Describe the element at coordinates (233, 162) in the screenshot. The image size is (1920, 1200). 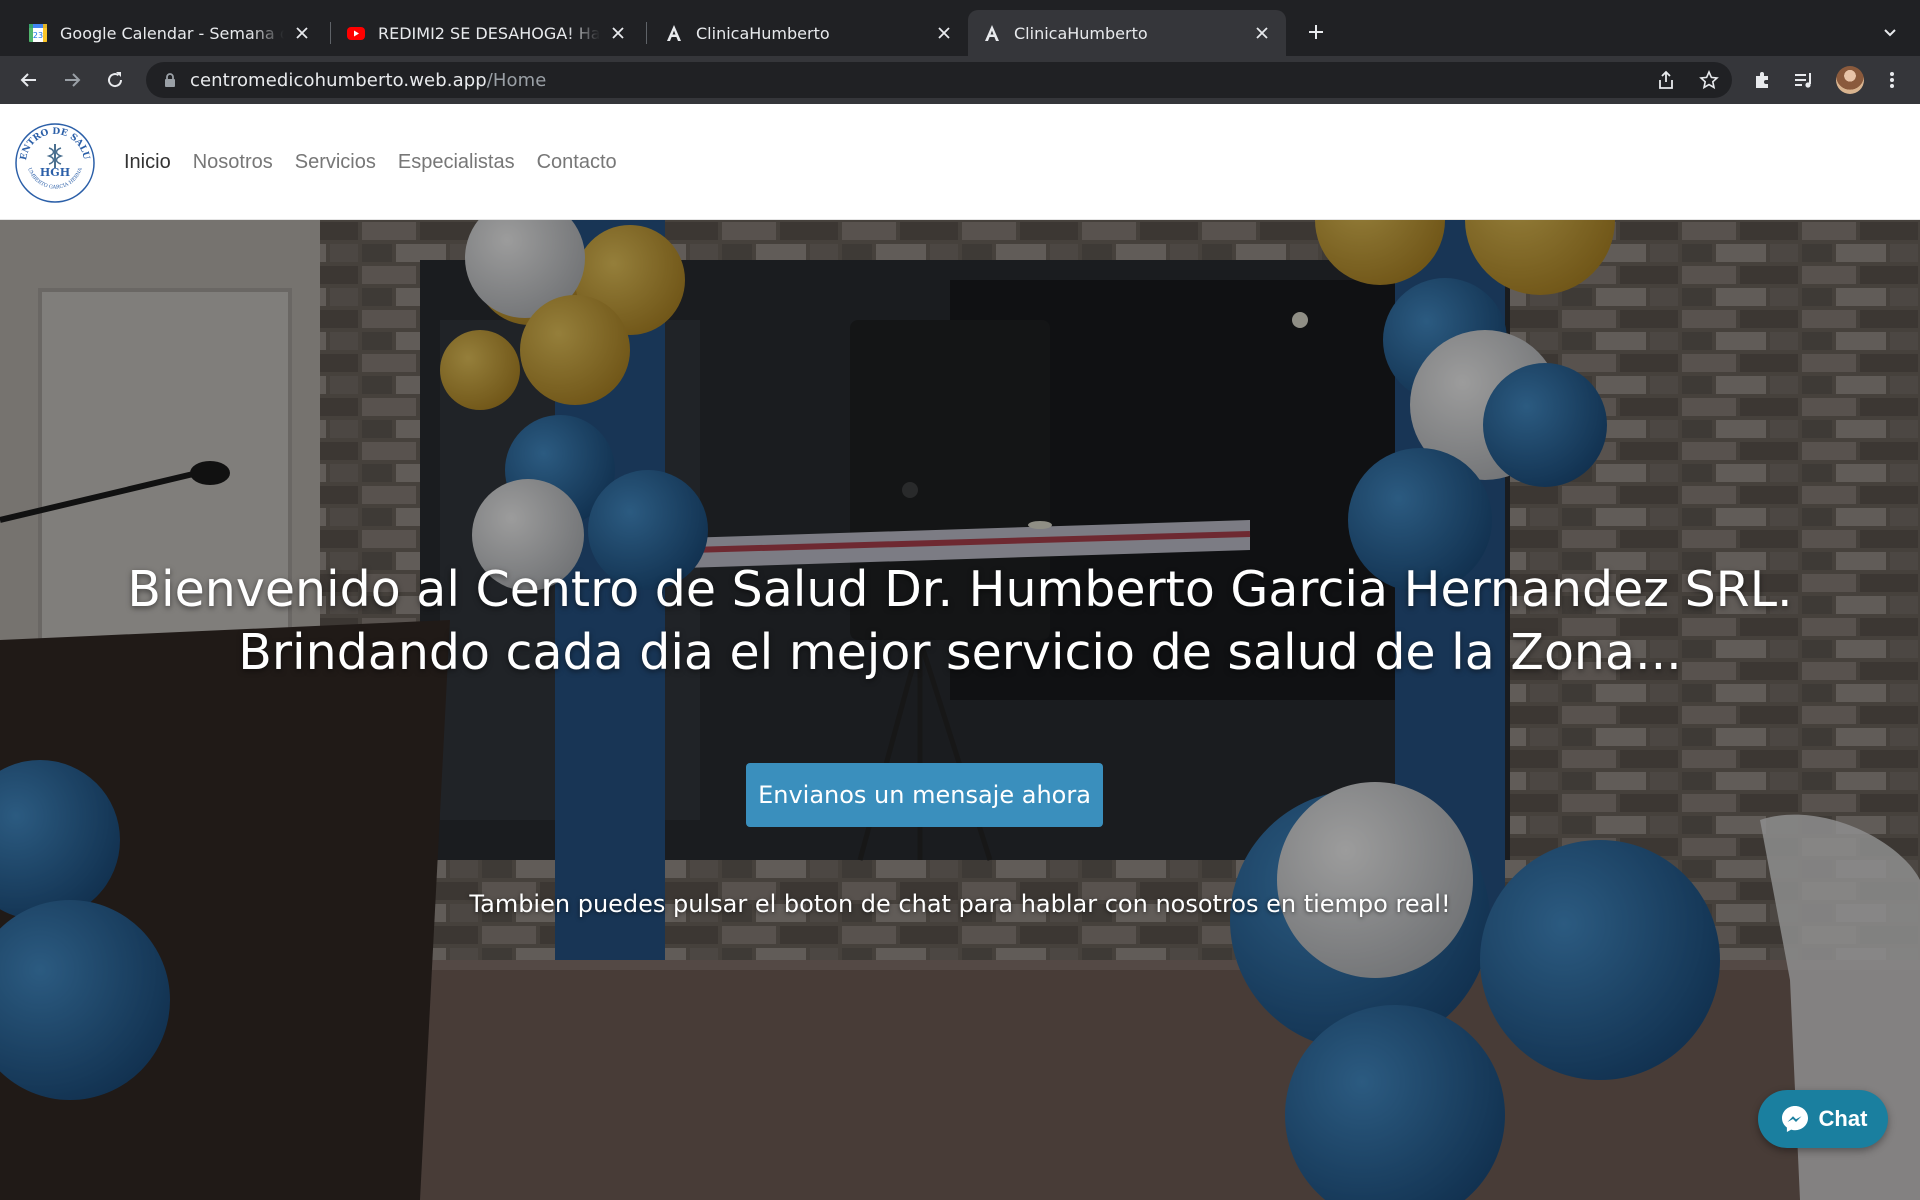
I see `nav-link-nosotros: Nosotros` at that location.